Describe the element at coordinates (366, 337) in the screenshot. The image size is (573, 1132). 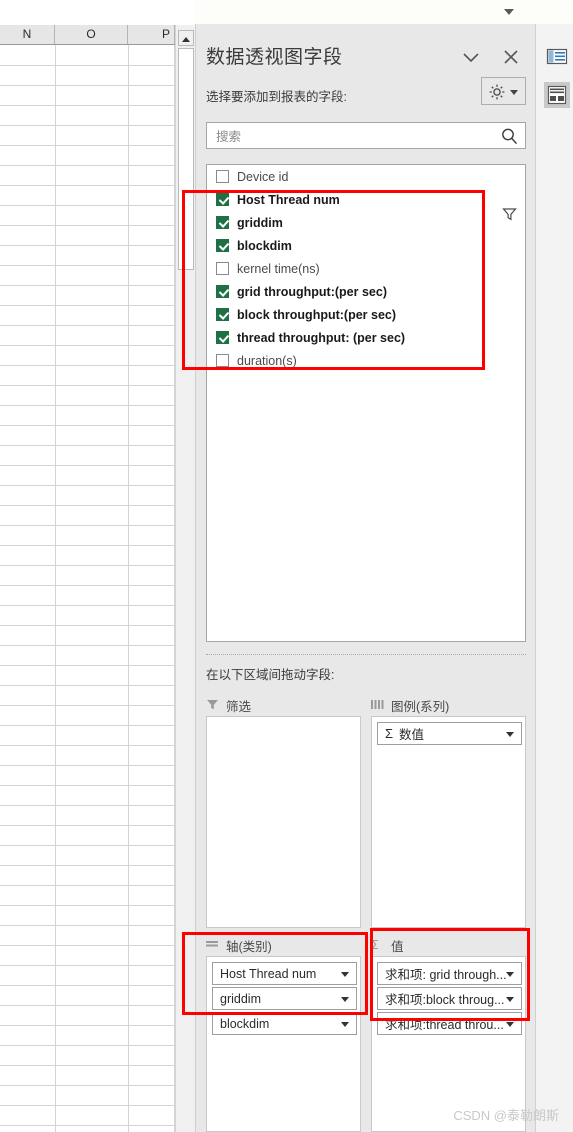
I see `field-list-item: thread throughput: (per sec)` at that location.